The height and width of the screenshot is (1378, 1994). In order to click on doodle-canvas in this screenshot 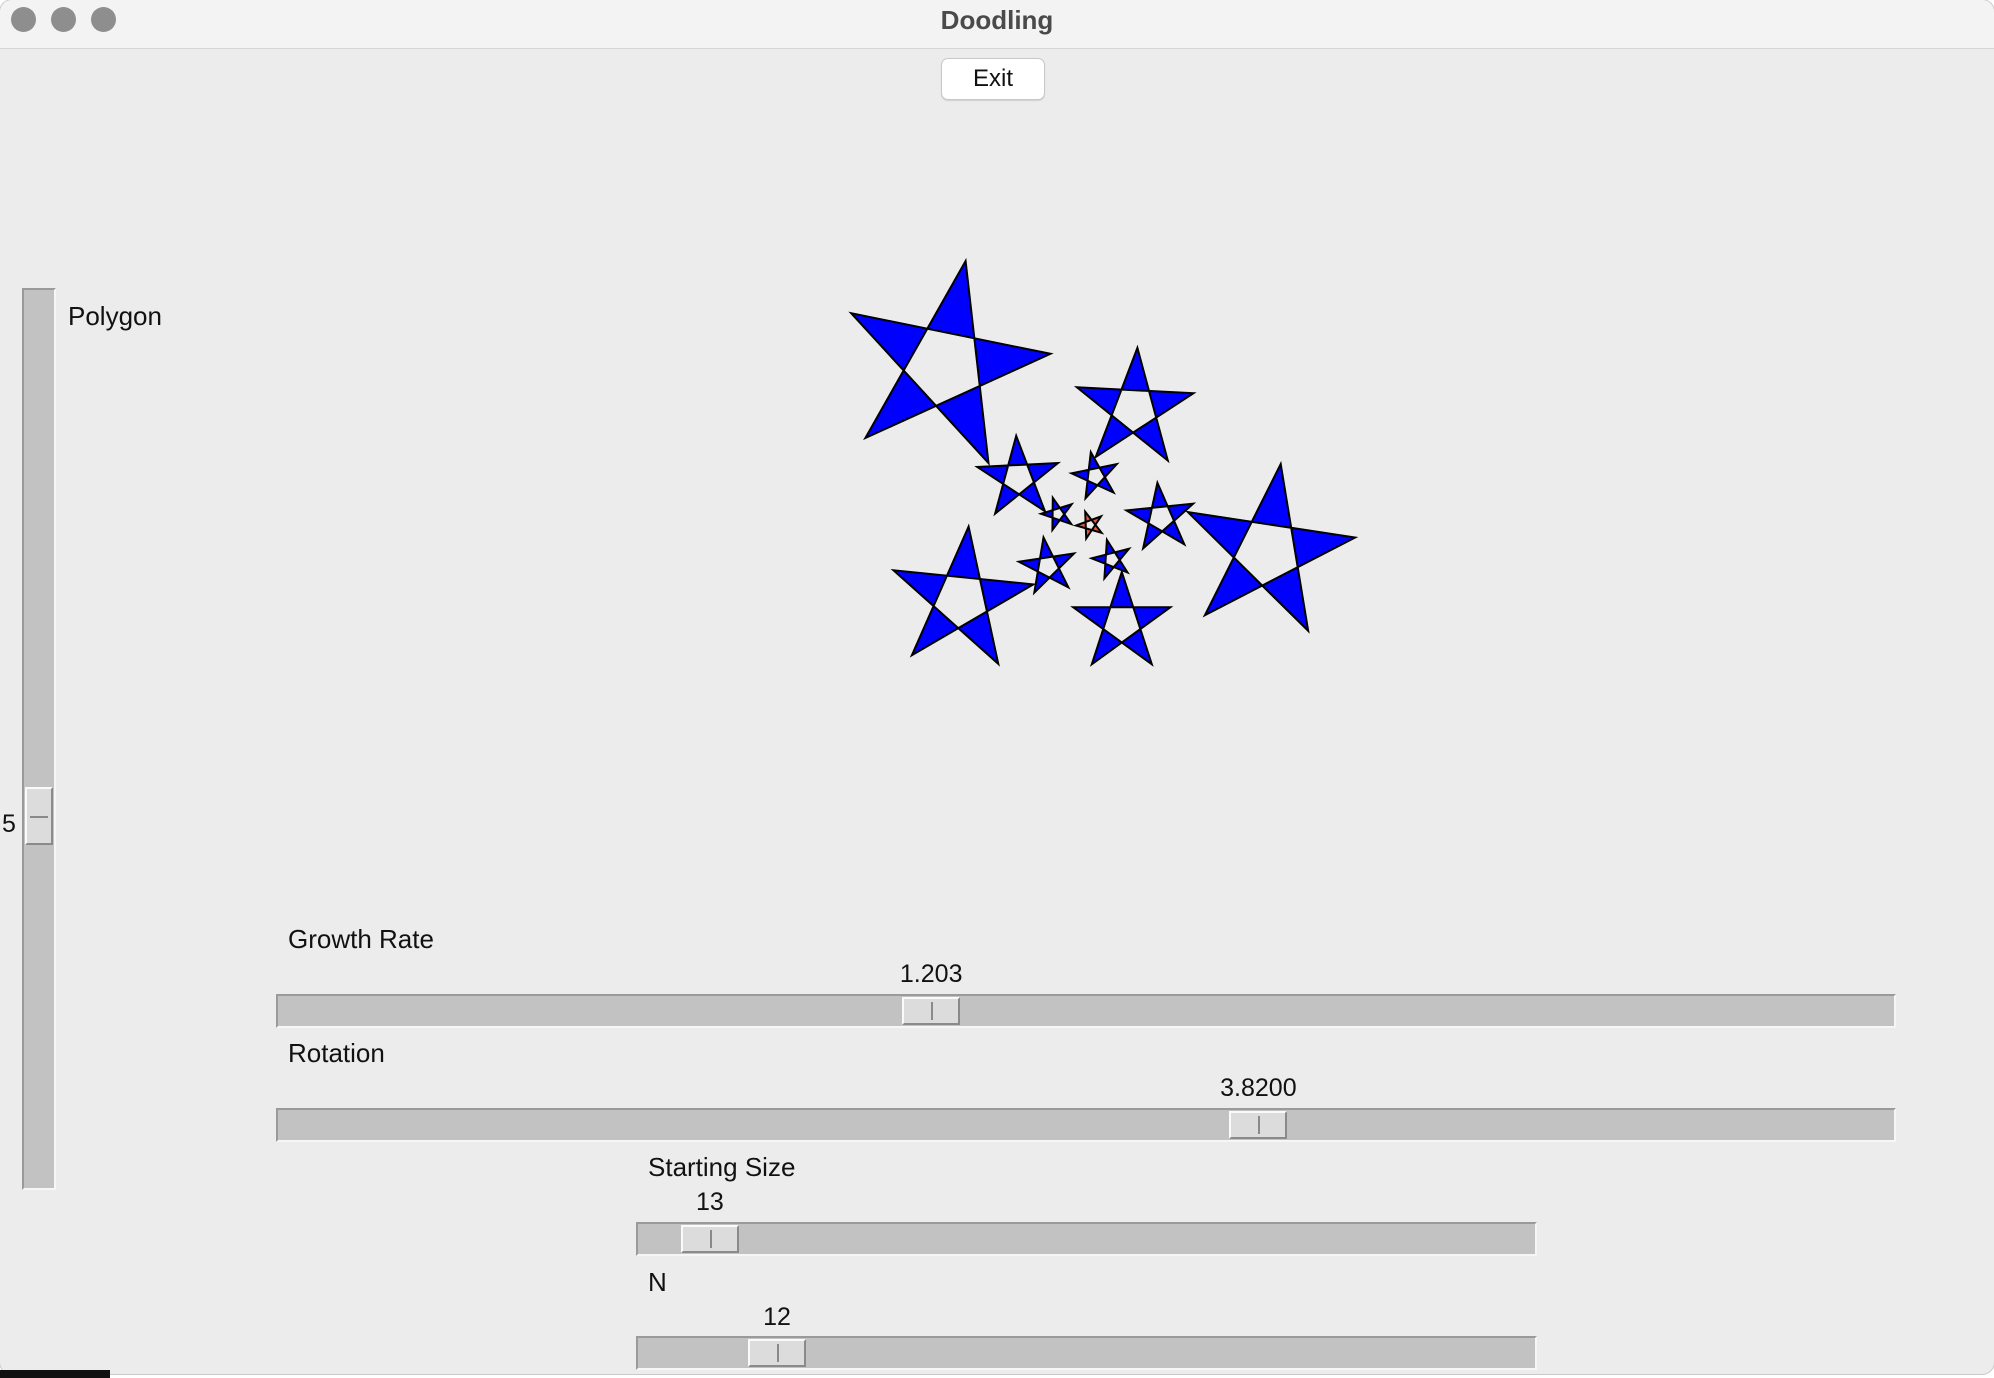, I will do `click(1103, 462)`.